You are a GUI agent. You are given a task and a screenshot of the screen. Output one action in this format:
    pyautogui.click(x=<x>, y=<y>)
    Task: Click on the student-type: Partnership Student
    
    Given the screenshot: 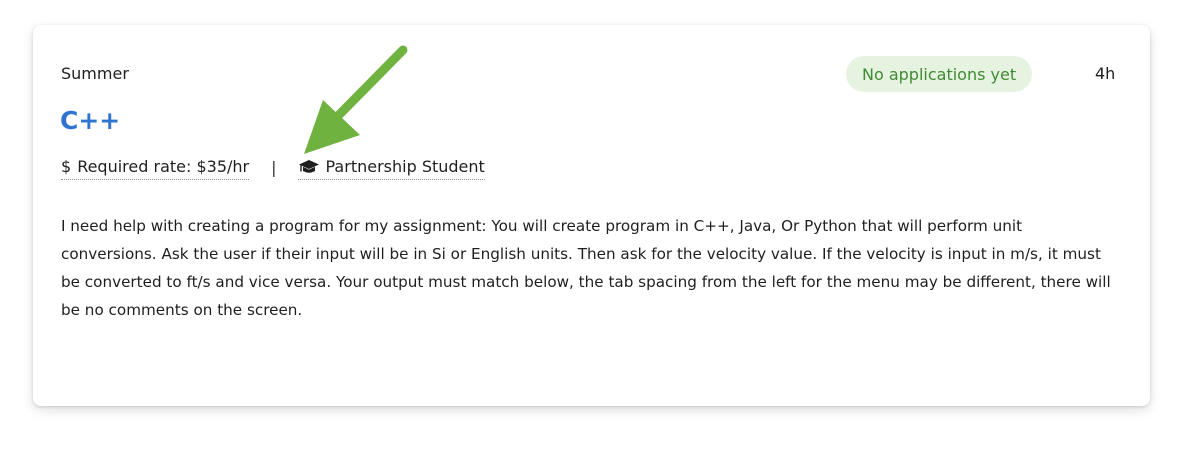 What is the action you would take?
    pyautogui.click(x=391, y=168)
    